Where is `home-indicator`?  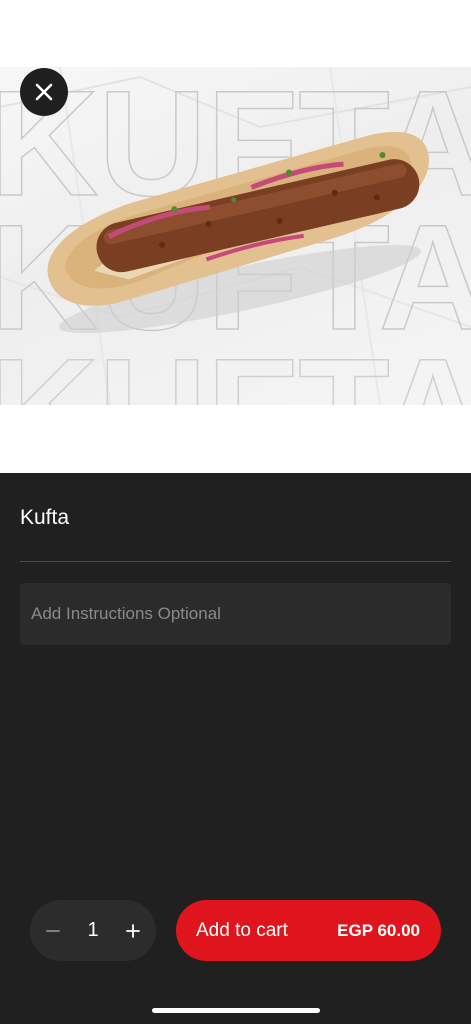
home-indicator is located at coordinates (236, 1010).